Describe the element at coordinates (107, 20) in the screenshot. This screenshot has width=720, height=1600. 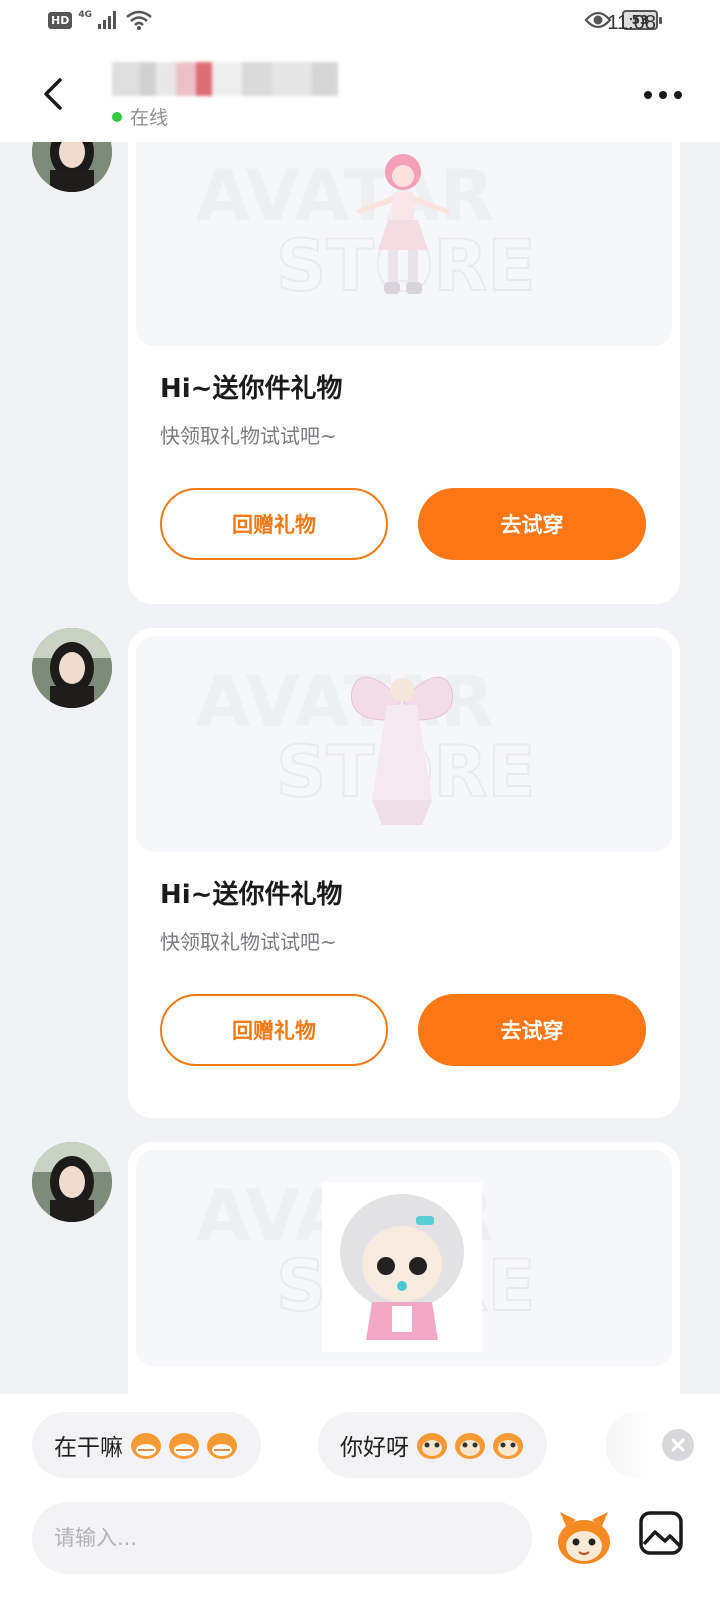
I see `signal-icon` at that location.